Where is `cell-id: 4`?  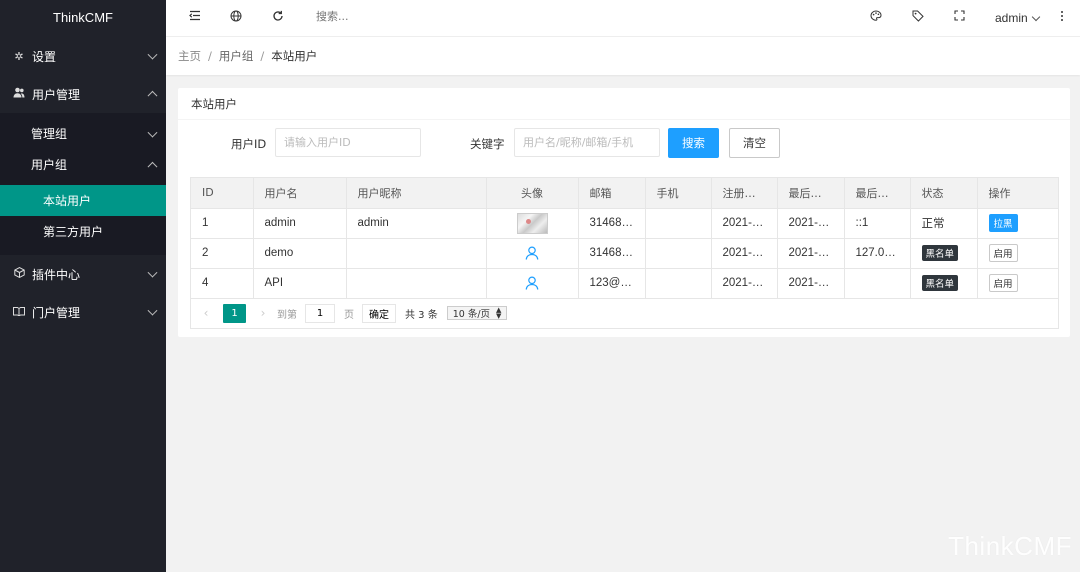
cell-id: 4 is located at coordinates (222, 283).